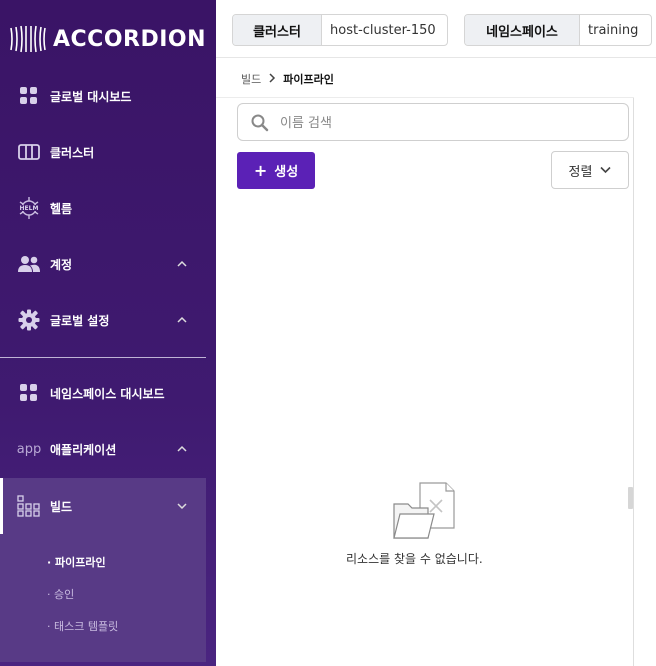 The width and height of the screenshot is (656, 666). I want to click on sidebar-subitem-task-template: · 태스크 템플릿, so click(82, 626).